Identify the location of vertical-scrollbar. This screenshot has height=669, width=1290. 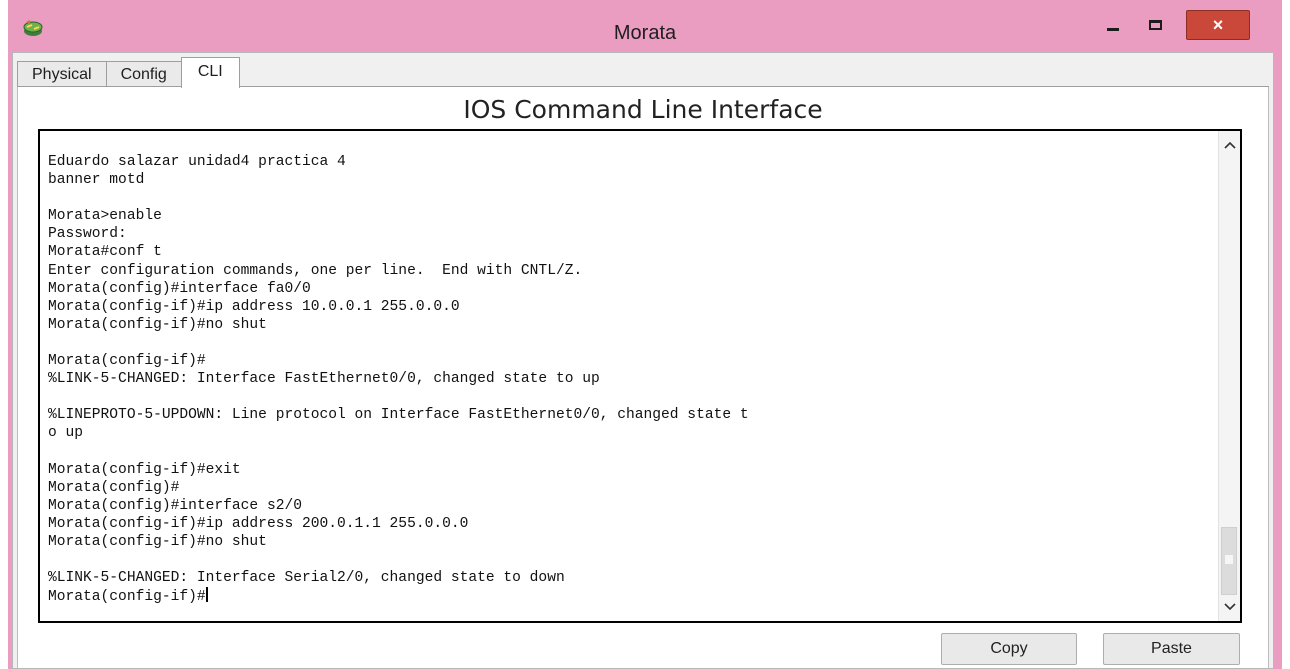
(1229, 376).